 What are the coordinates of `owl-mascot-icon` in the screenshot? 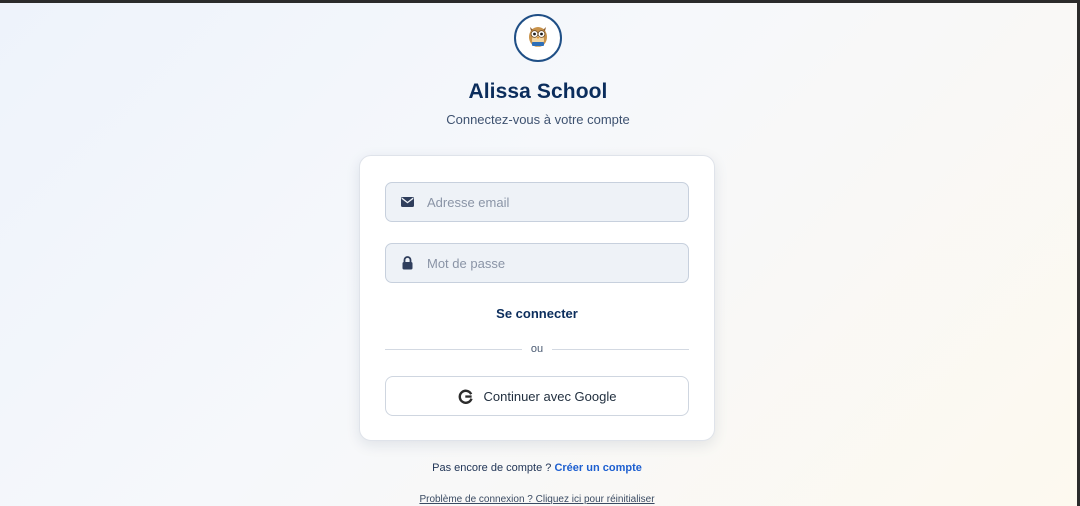 It's located at (538, 37).